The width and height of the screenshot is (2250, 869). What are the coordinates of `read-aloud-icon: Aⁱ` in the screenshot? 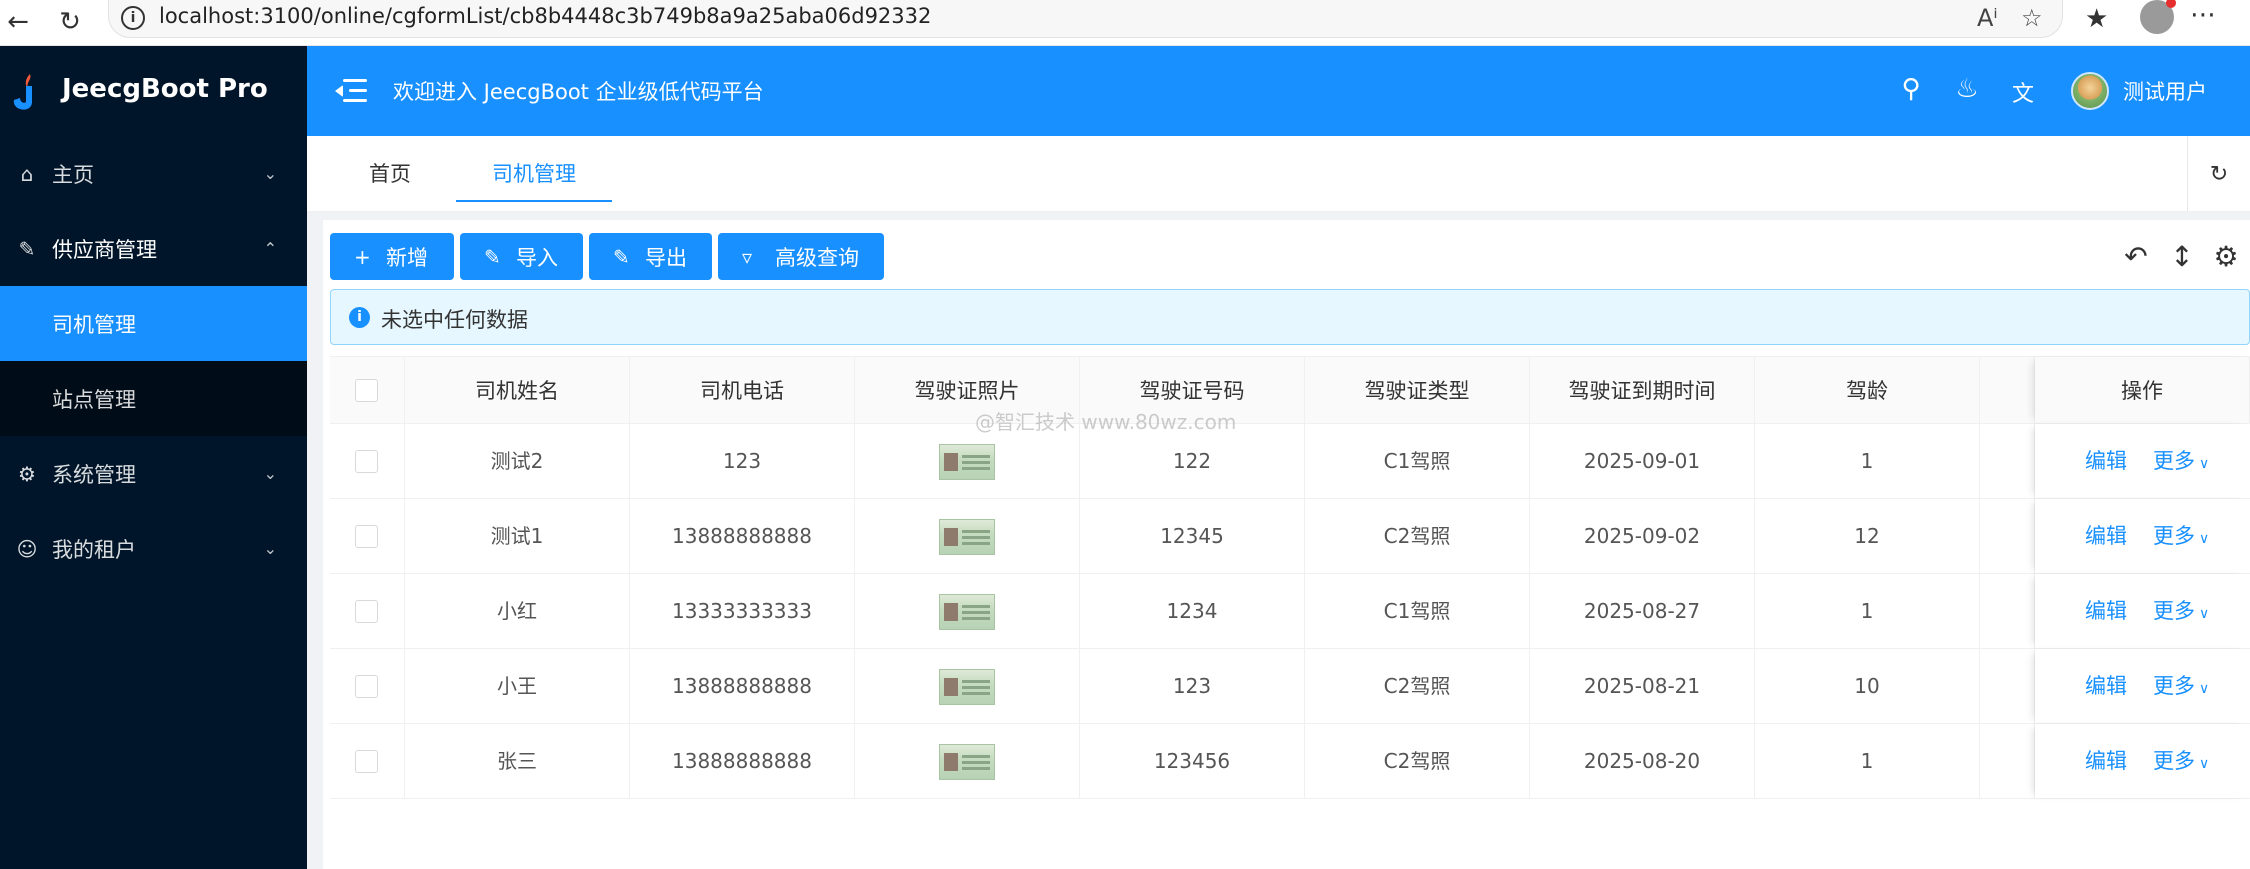 It's located at (1987, 18).